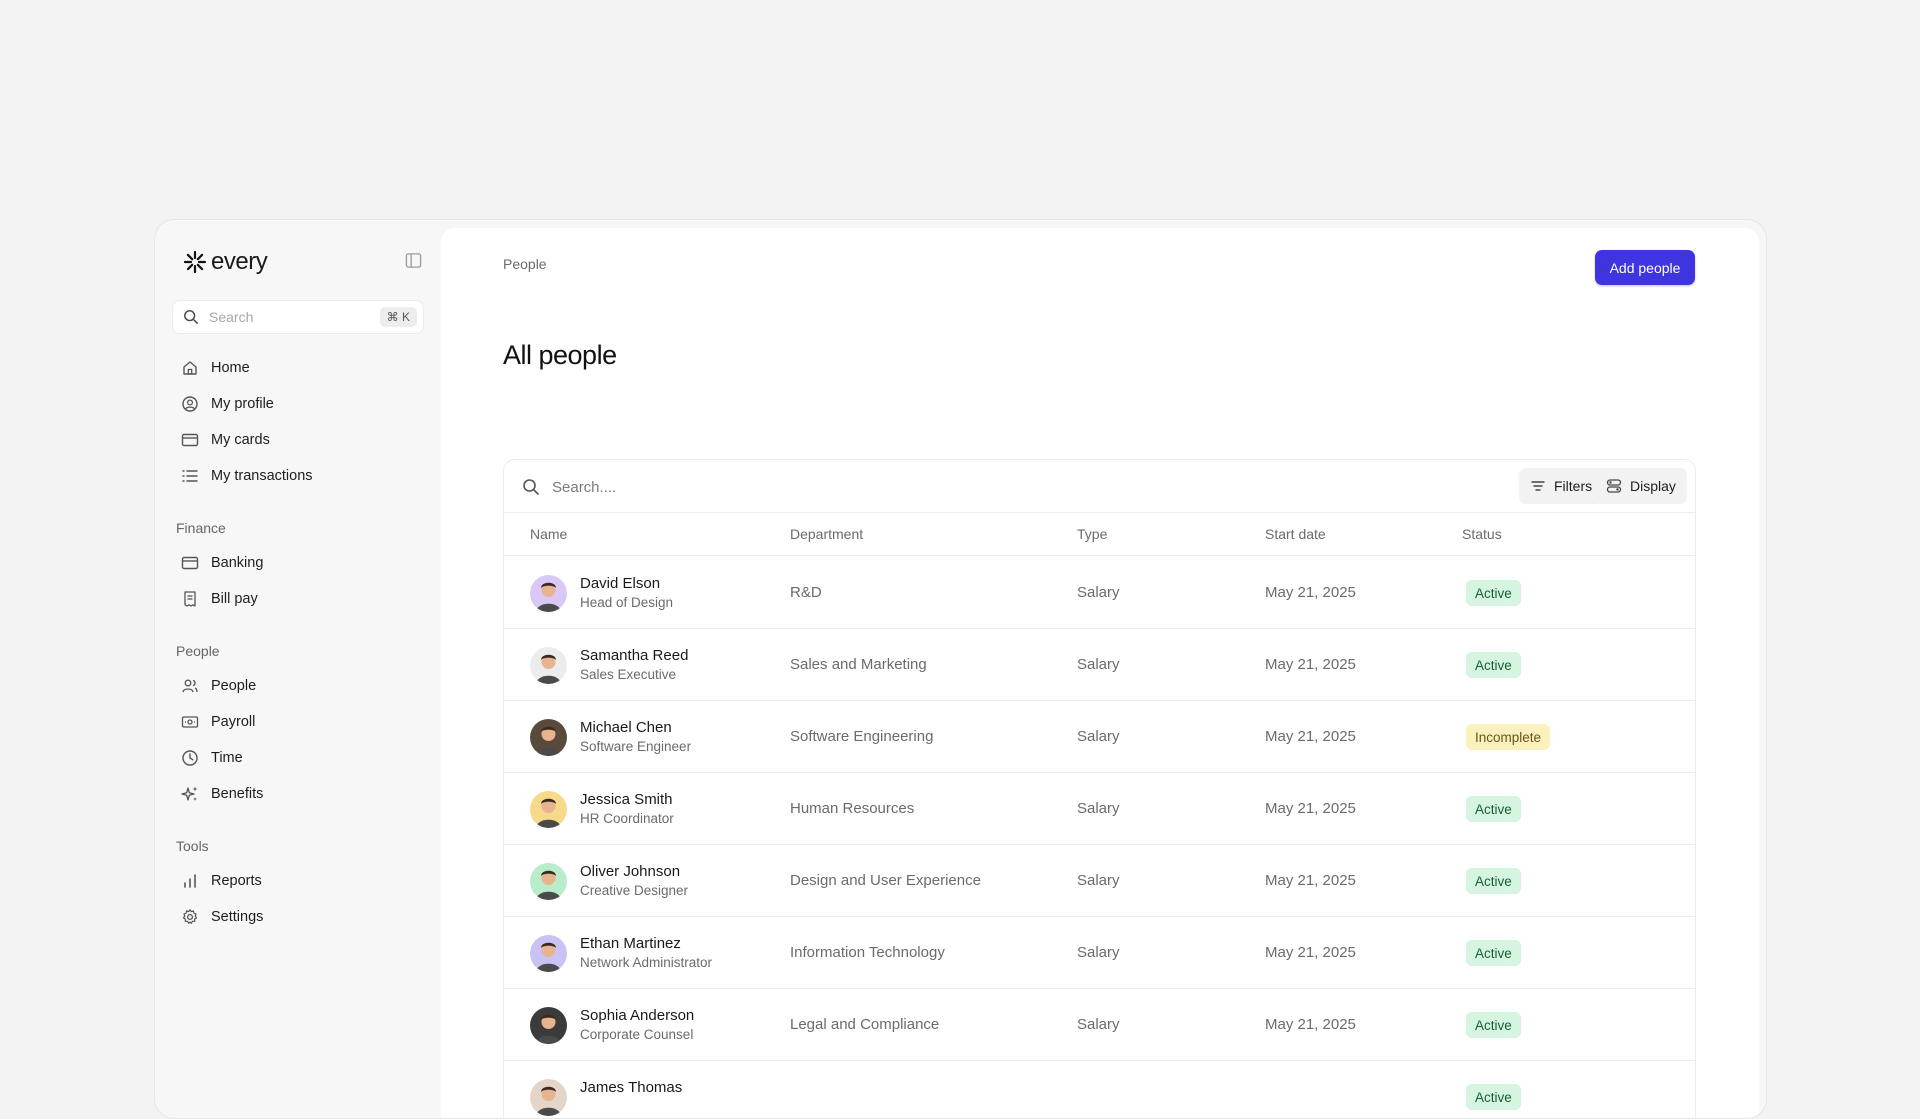  What do you see at coordinates (222, 917) in the screenshot?
I see `sidebar-item-settings: Settings` at bounding box center [222, 917].